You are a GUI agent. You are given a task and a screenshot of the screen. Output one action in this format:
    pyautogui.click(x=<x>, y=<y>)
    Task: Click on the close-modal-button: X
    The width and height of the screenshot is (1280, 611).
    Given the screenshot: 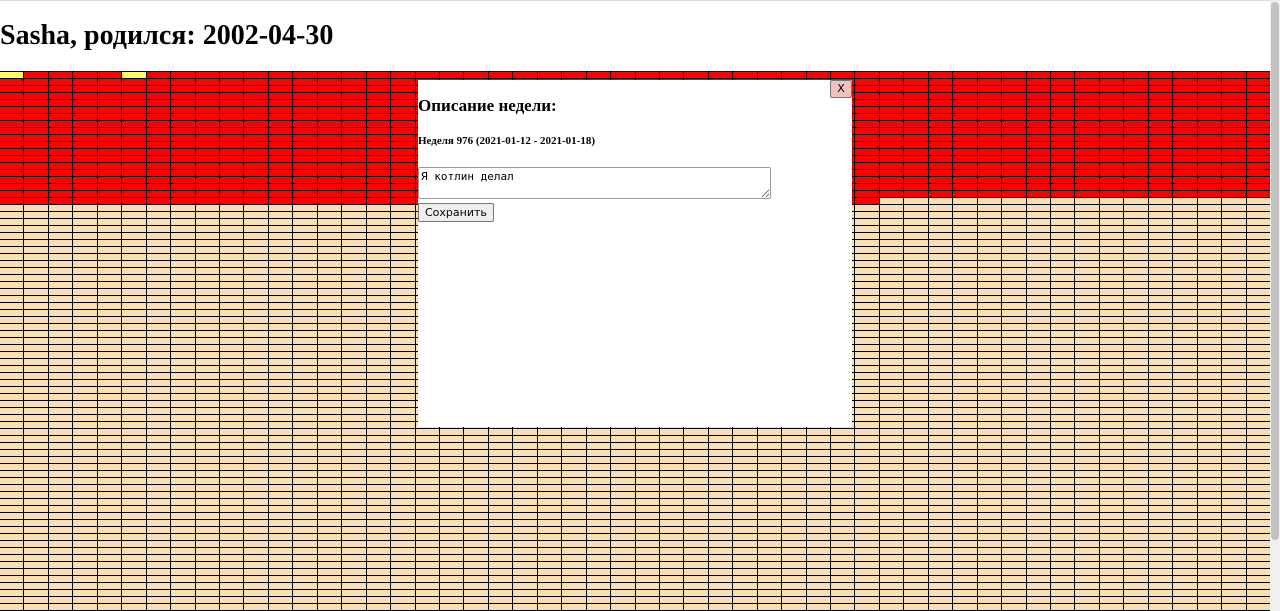 What is the action you would take?
    pyautogui.click(x=841, y=89)
    